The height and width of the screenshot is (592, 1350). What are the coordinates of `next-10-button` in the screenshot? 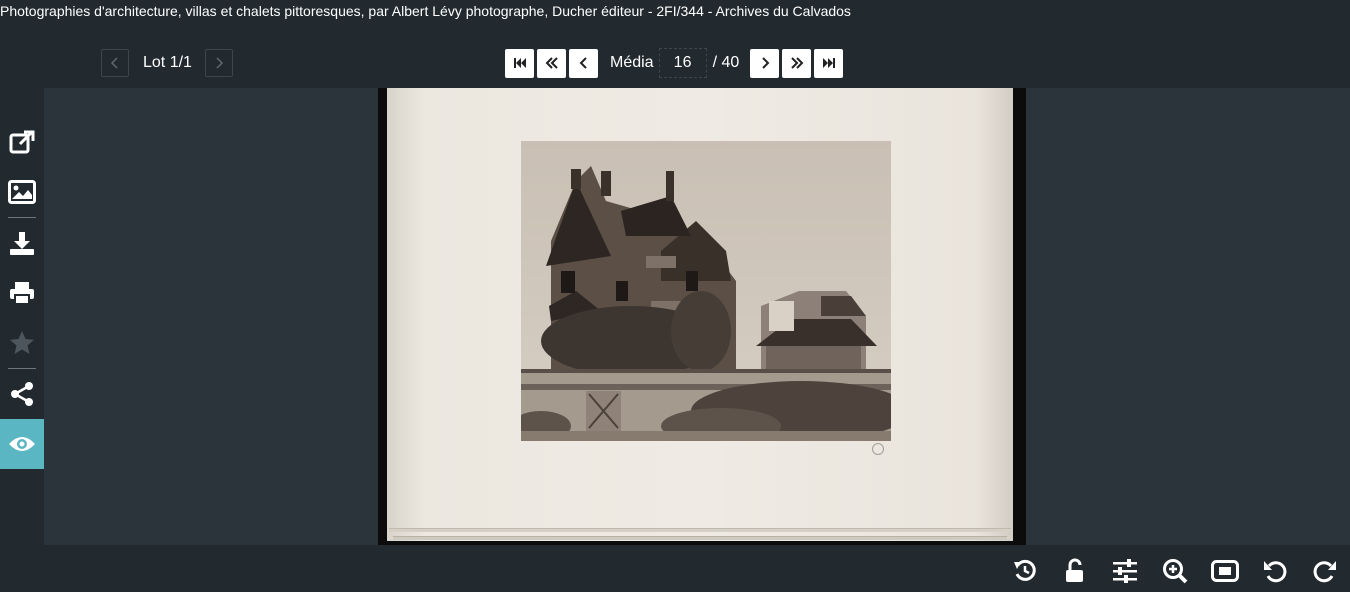 It's located at (797, 63).